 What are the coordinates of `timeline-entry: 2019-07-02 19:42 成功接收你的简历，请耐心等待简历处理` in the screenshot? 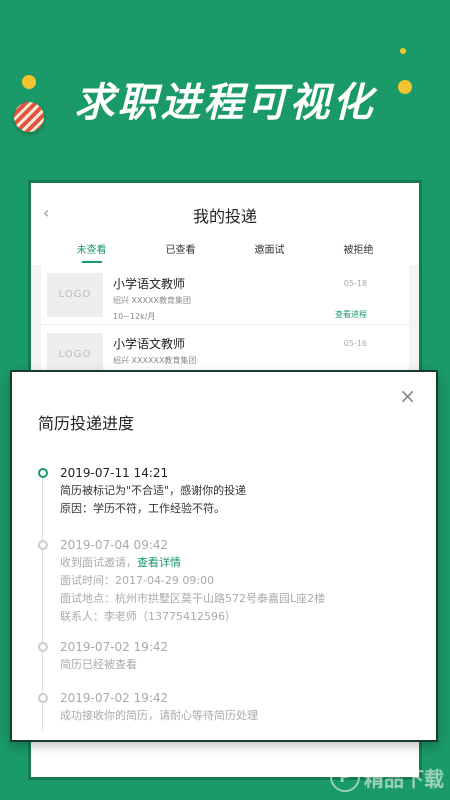 It's located at (227, 707).